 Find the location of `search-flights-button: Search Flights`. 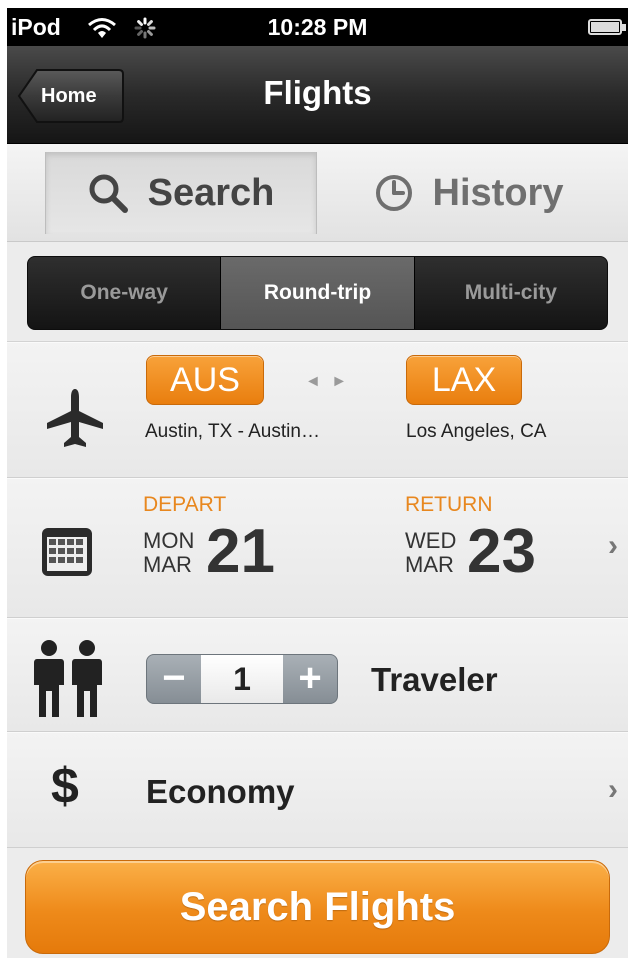

search-flights-button: Search Flights is located at coordinates (317, 907).